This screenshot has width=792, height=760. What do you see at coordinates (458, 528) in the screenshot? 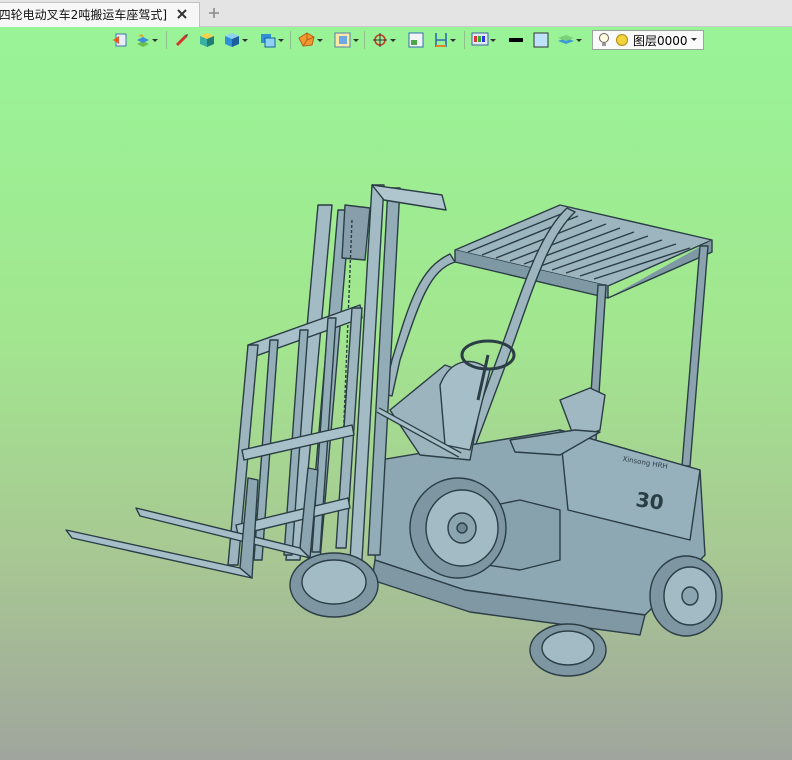
I see `front-right-wheel` at bounding box center [458, 528].